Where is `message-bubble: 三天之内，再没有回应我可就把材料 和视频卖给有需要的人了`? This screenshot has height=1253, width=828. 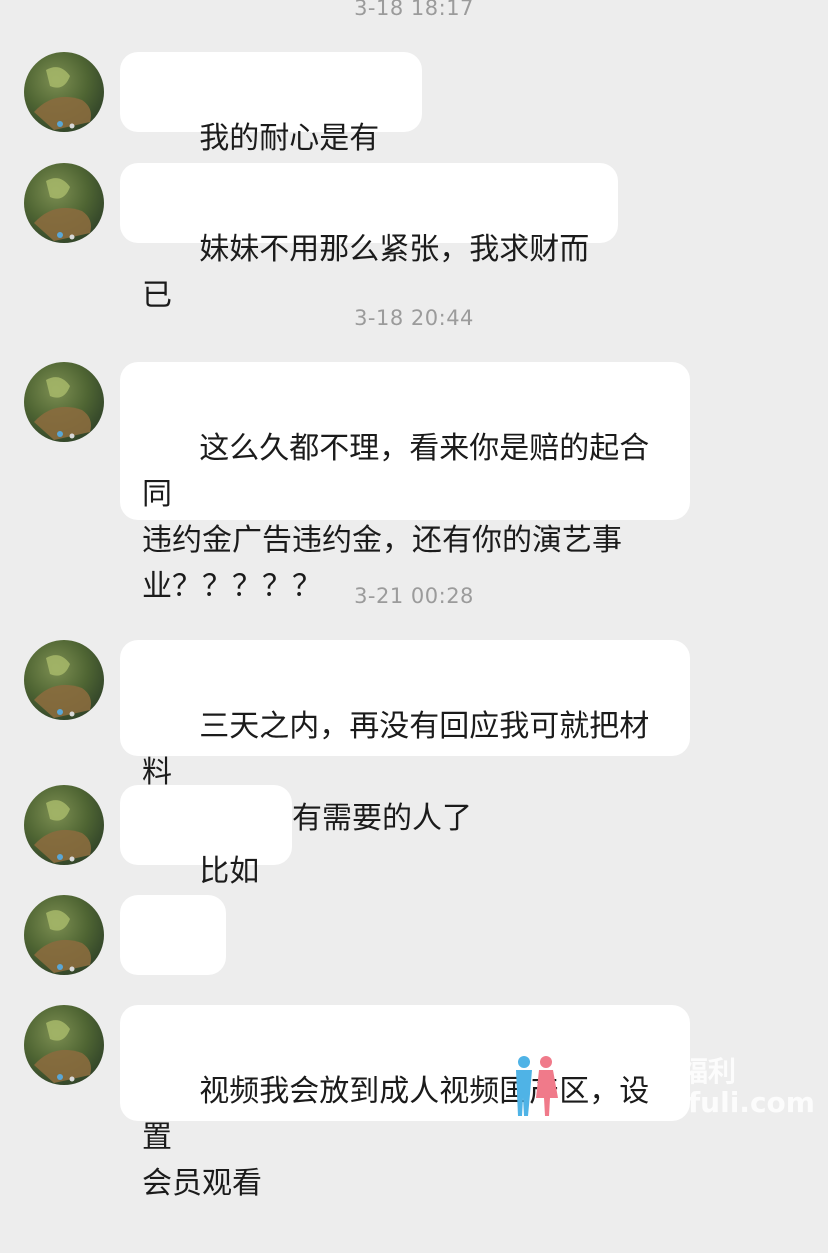 message-bubble: 三天之内，再没有回应我可就把材料 和视频卖给有需要的人了 is located at coordinates (405, 738).